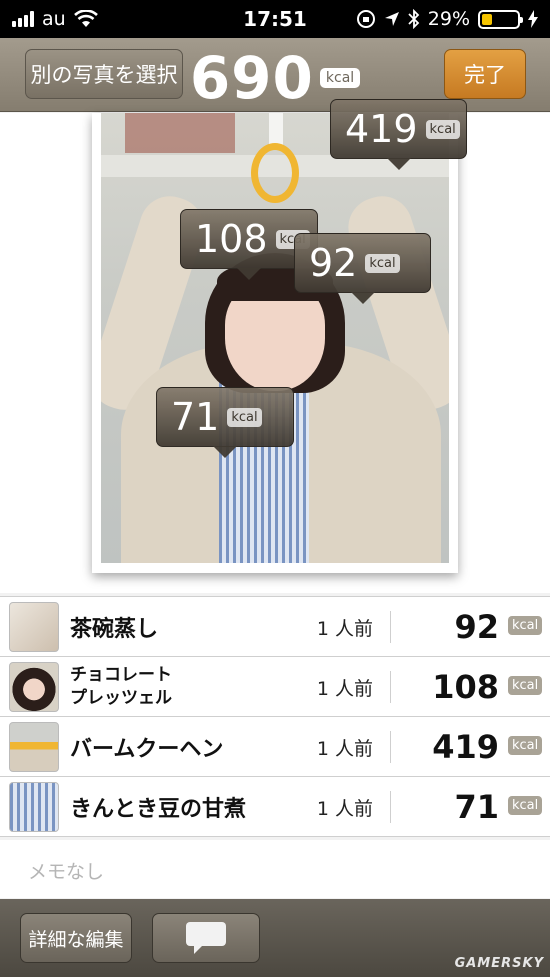 This screenshot has height=977, width=550. Describe the element at coordinates (362, 268) in the screenshot. I see `calorie-callout: 92 kcal` at that location.